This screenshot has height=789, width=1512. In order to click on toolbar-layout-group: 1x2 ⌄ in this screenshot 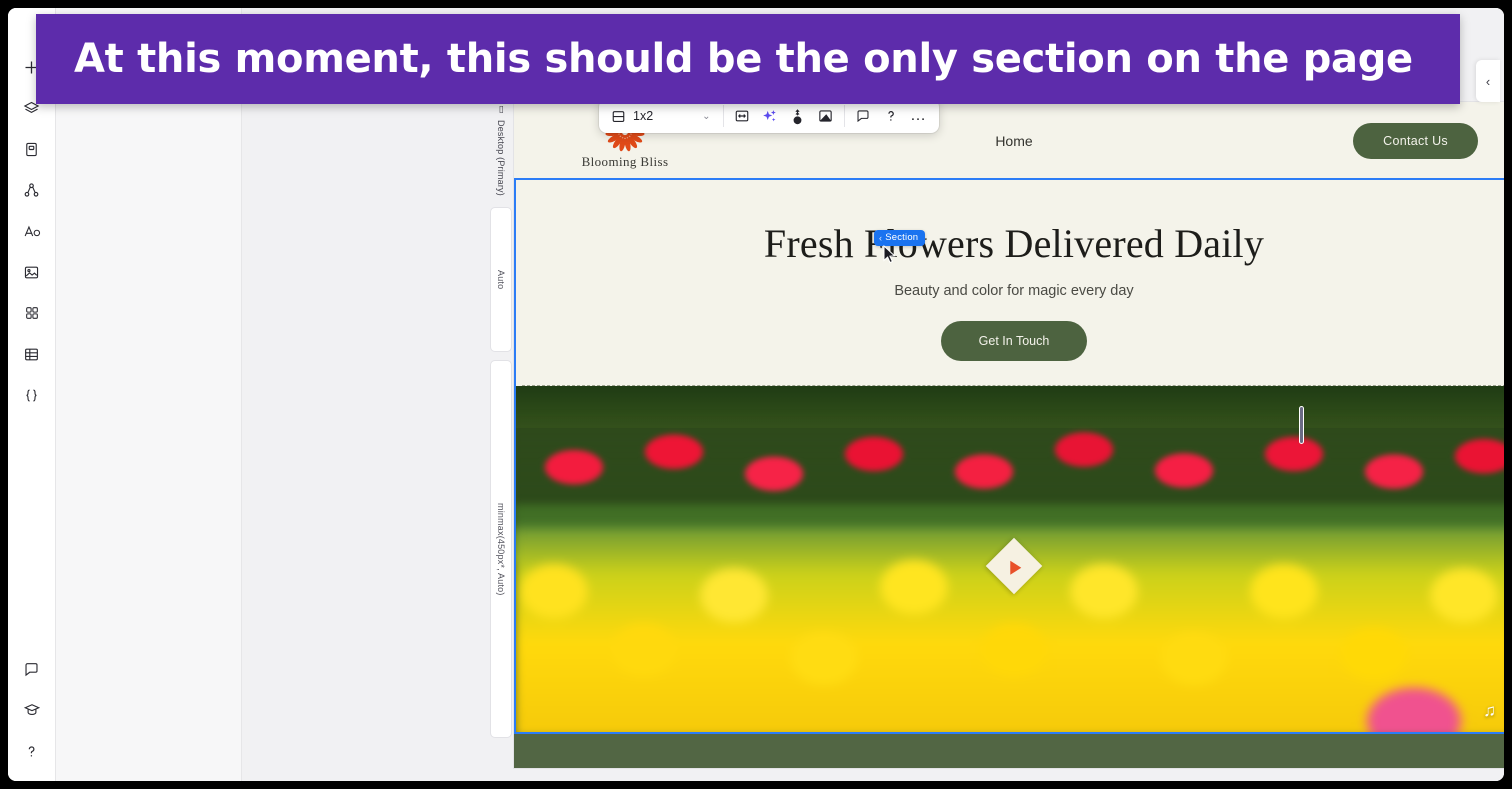, I will do `click(662, 116)`.